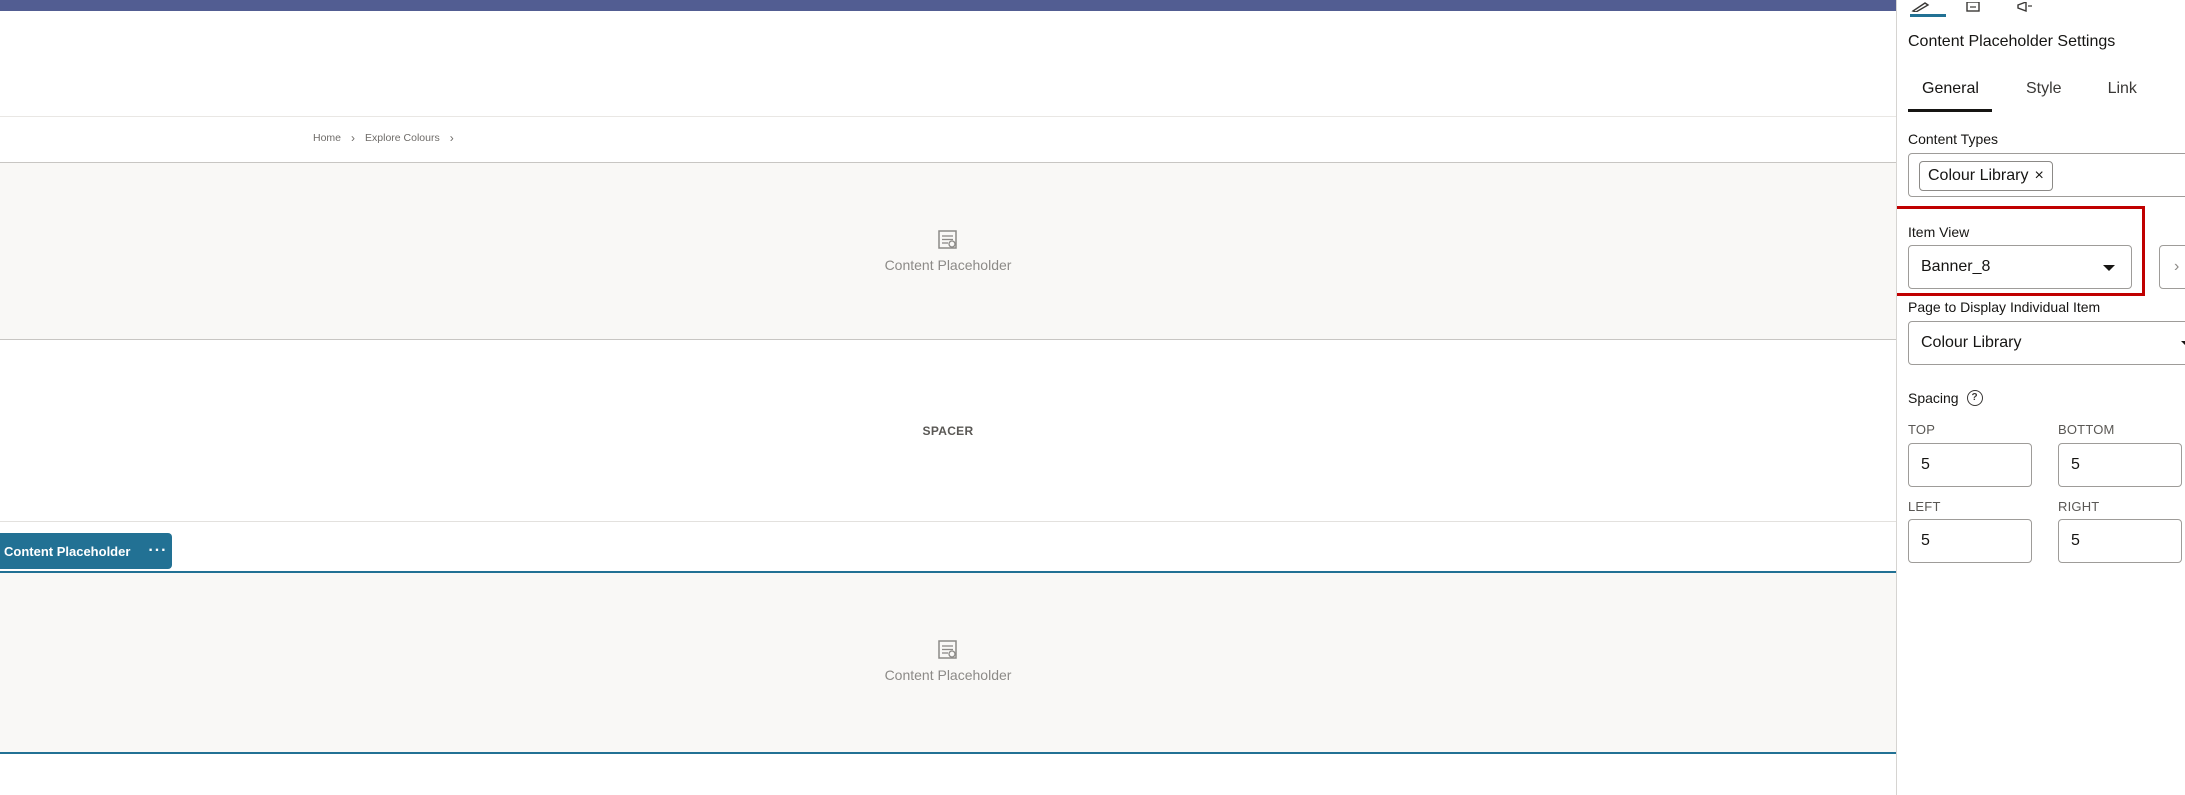 Image resolution: width=2185 pixels, height=795 pixels. Describe the element at coordinates (2120, 541) in the screenshot. I see `spacing-right-input: 5` at that location.